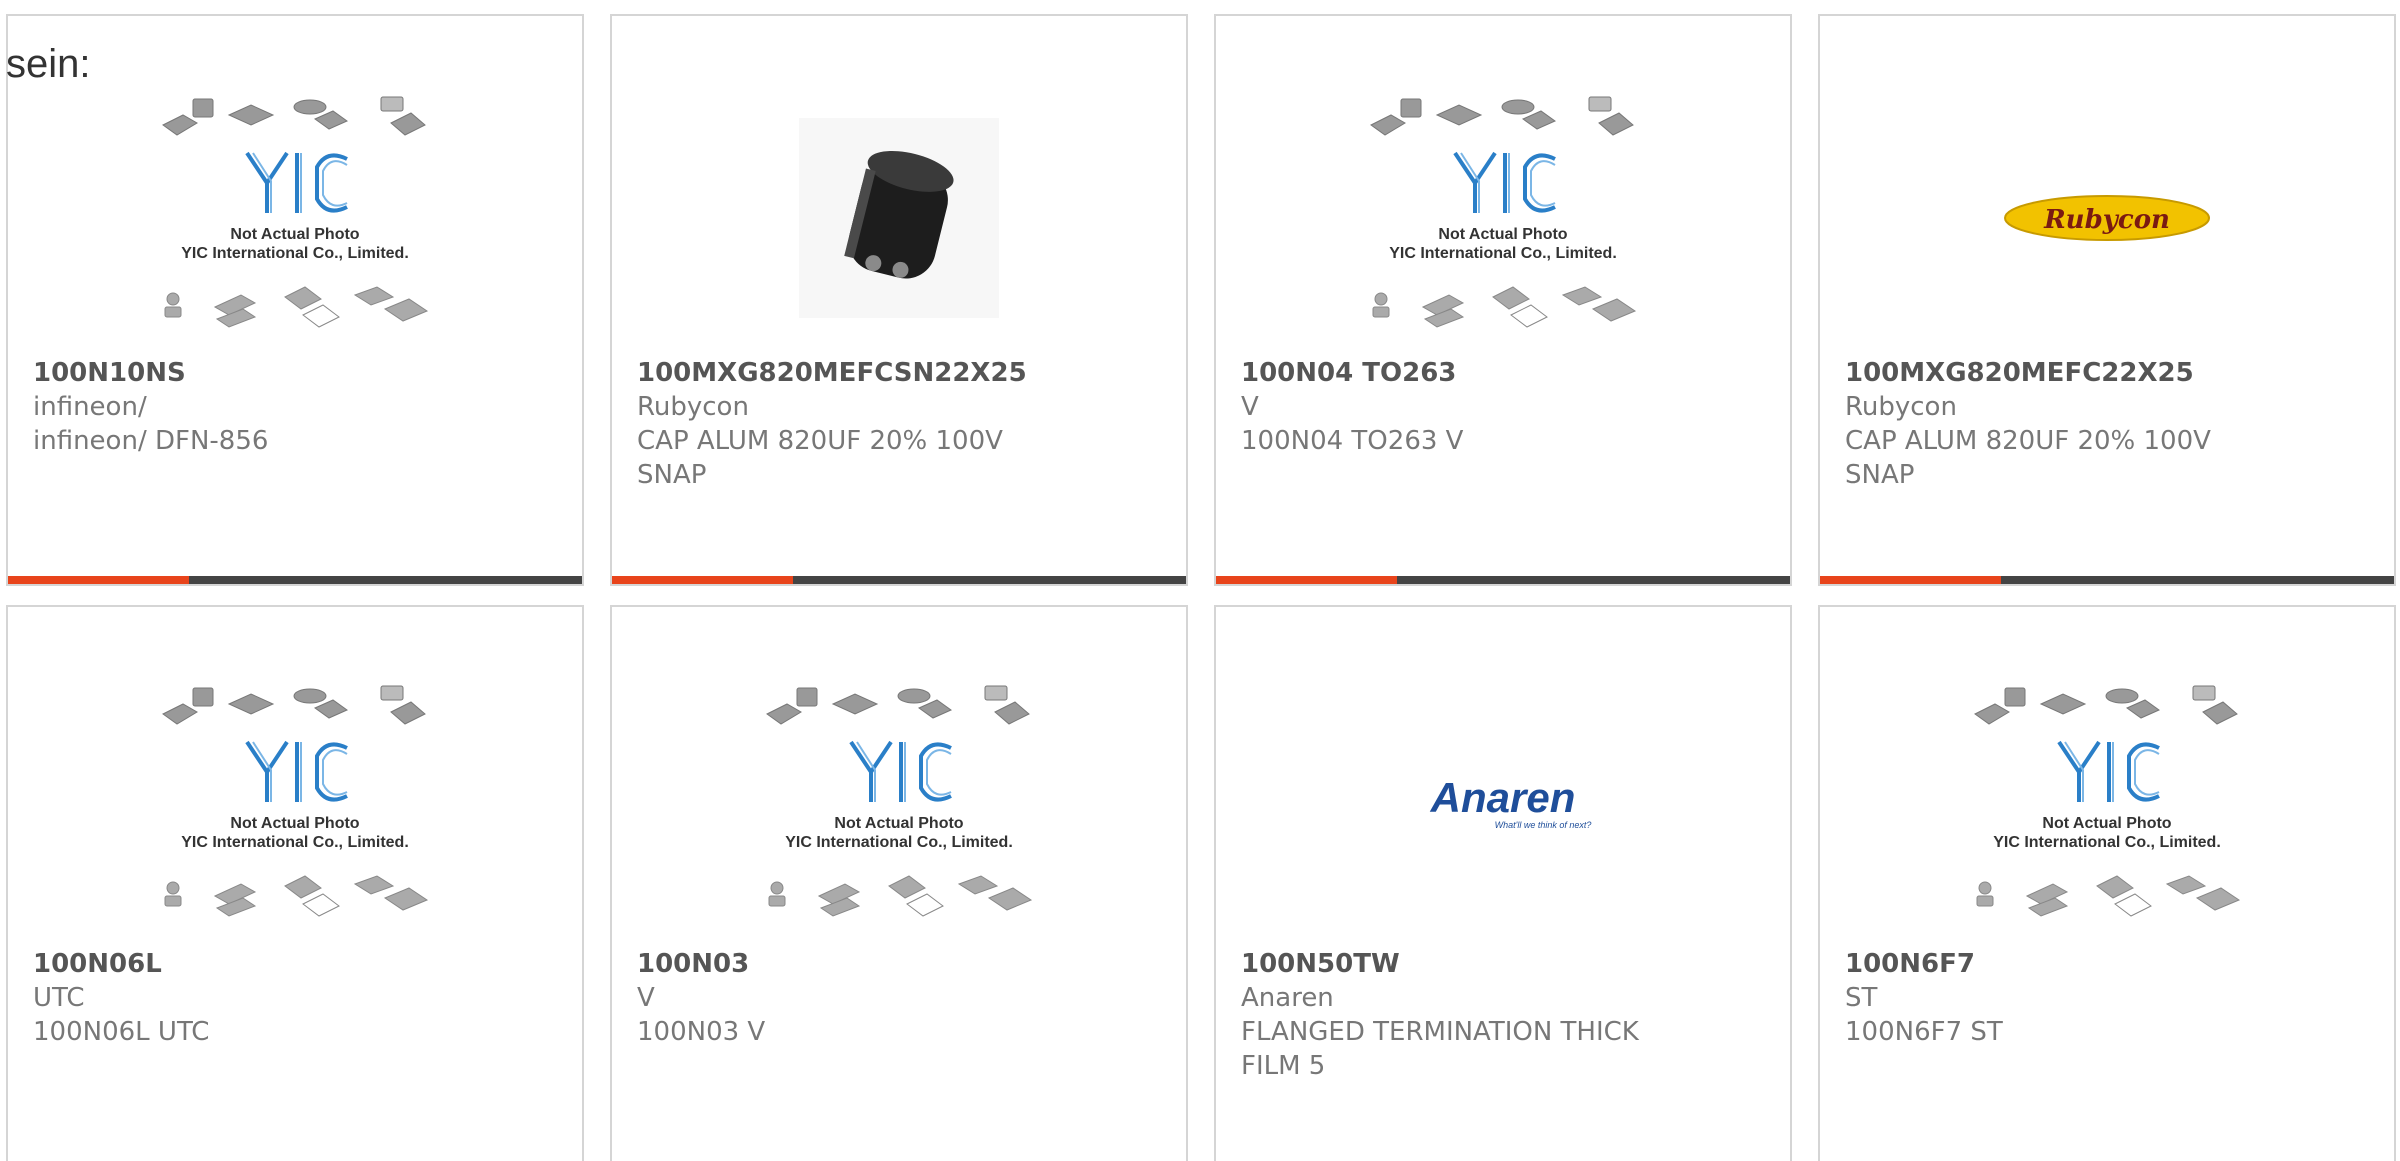 Image resolution: width=2400 pixels, height=1161 pixels. I want to click on product-image, so click(899, 218).